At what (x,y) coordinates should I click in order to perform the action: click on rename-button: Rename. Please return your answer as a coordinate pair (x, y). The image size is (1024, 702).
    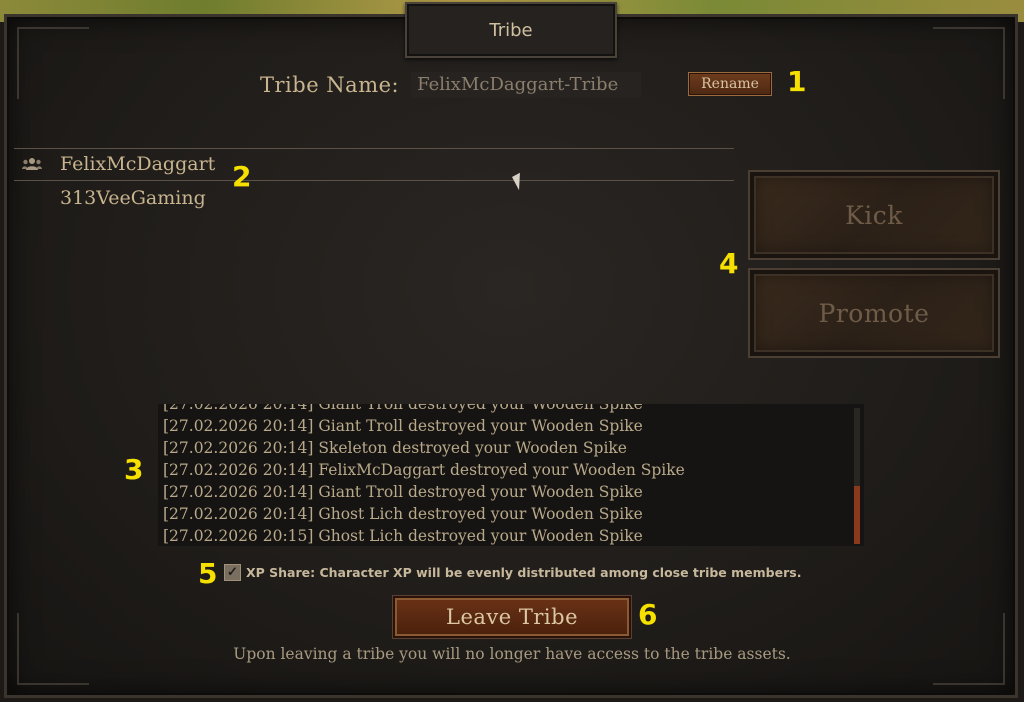
    Looking at the image, I should click on (730, 84).